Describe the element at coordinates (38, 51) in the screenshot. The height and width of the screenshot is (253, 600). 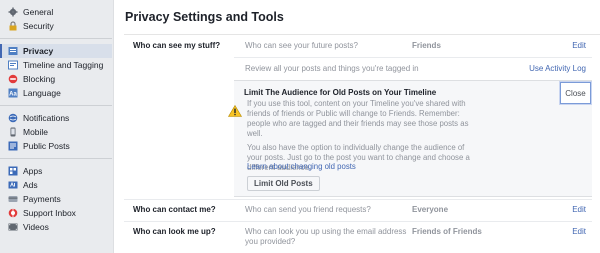
I see `sidebar-item-label: Privacy` at that location.